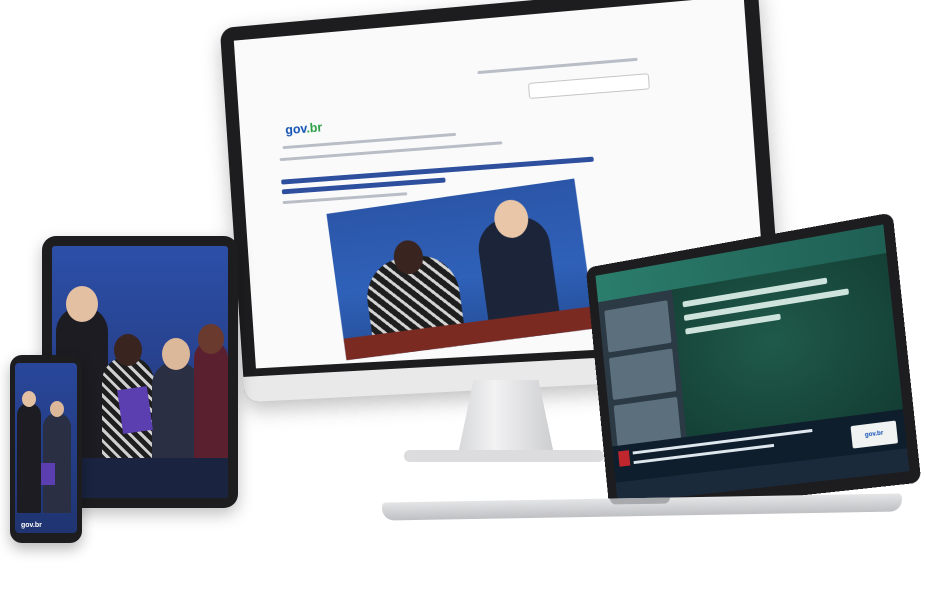 Image resolution: width=925 pixels, height=600 pixels. What do you see at coordinates (295, 129) in the screenshot?
I see `gov-logo-main: gov` at bounding box center [295, 129].